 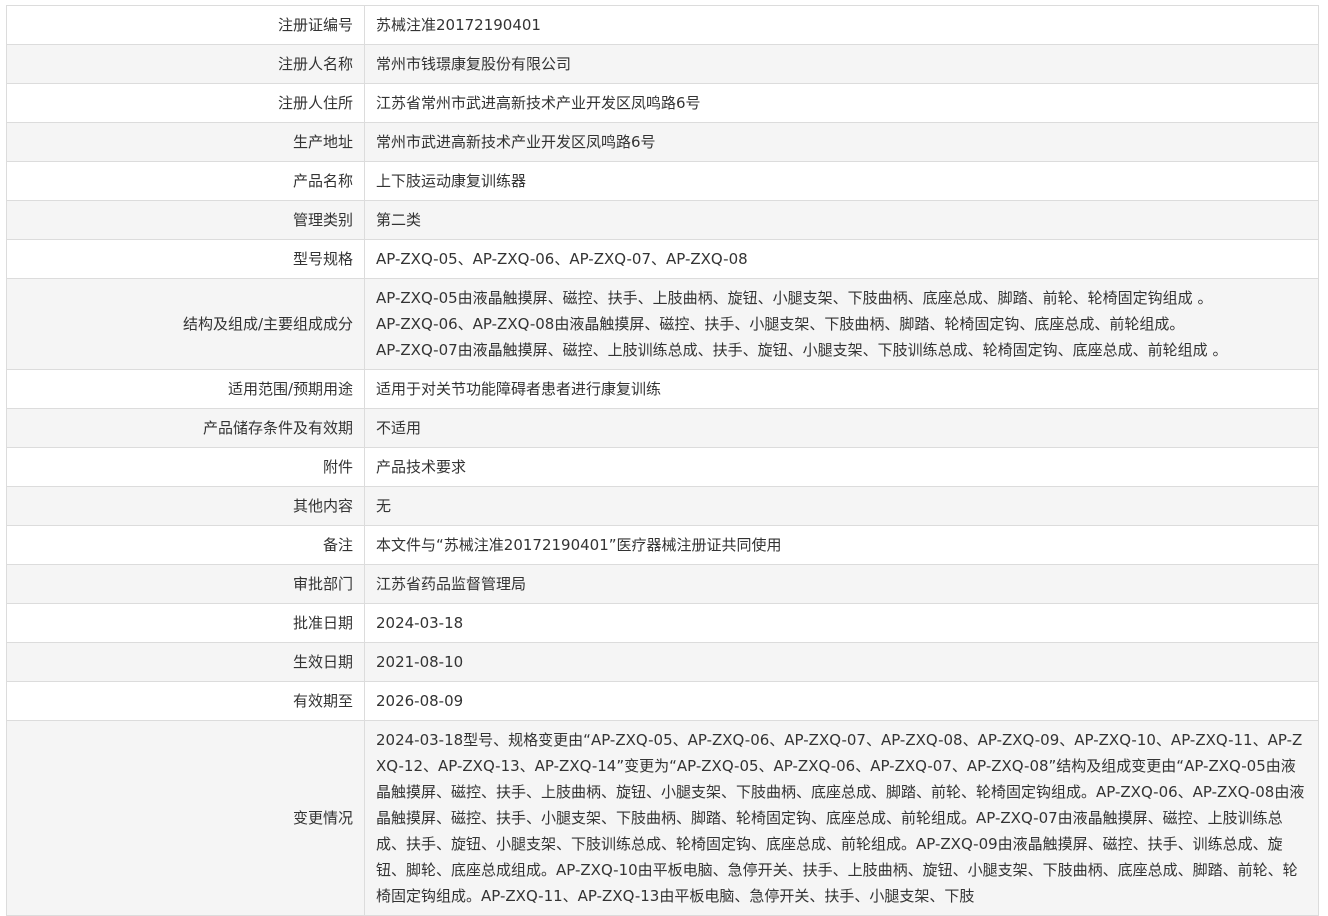 What do you see at coordinates (185, 181) in the screenshot?
I see `field-label: 产品名称` at bounding box center [185, 181].